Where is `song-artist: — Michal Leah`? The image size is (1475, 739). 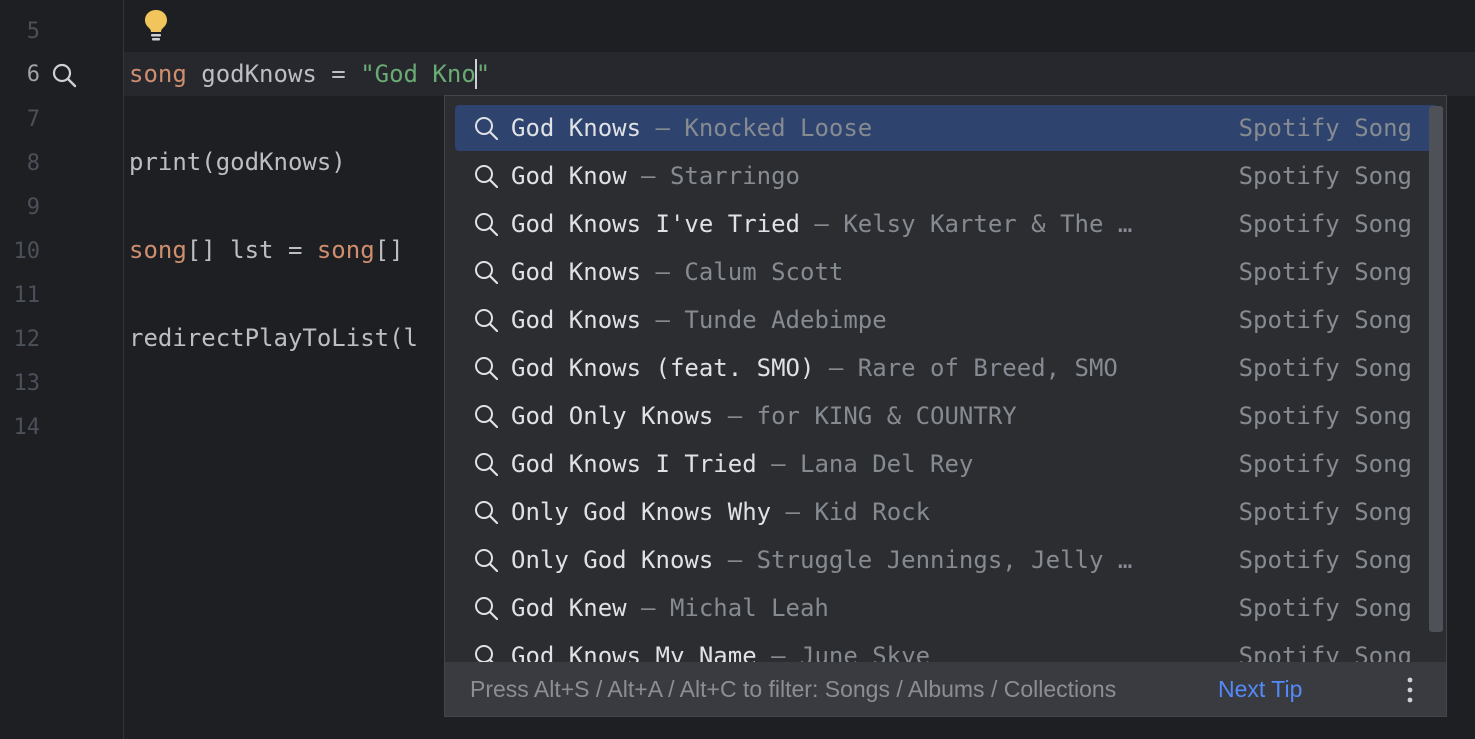
song-artist: — Michal Leah is located at coordinates (727, 608).